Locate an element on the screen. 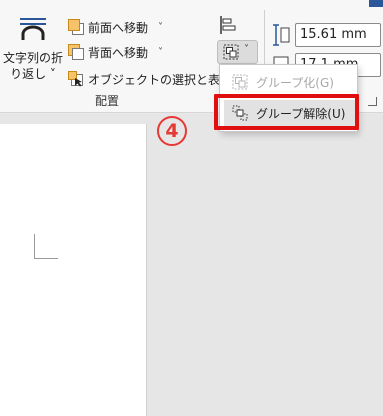 This screenshot has height=416, width=383. selection-pane-label: オブジェクトの選択と表示 is located at coordinates (160, 79).